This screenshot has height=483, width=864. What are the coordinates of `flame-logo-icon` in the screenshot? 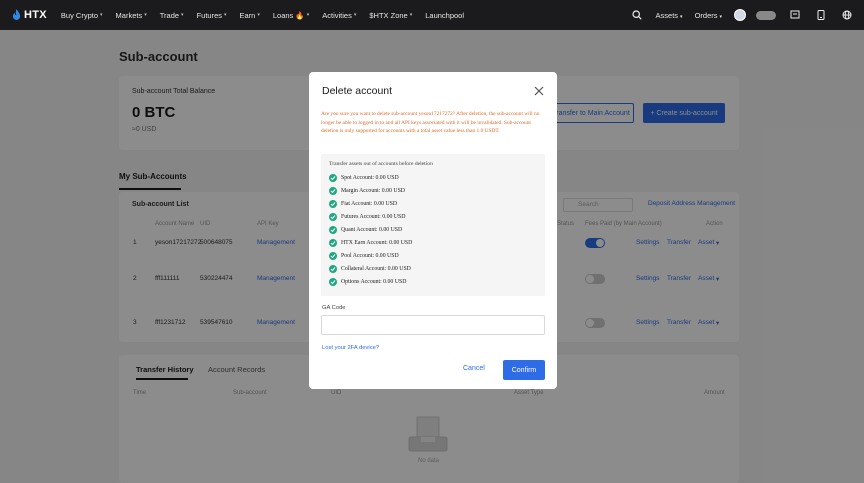 It's located at (16, 14).